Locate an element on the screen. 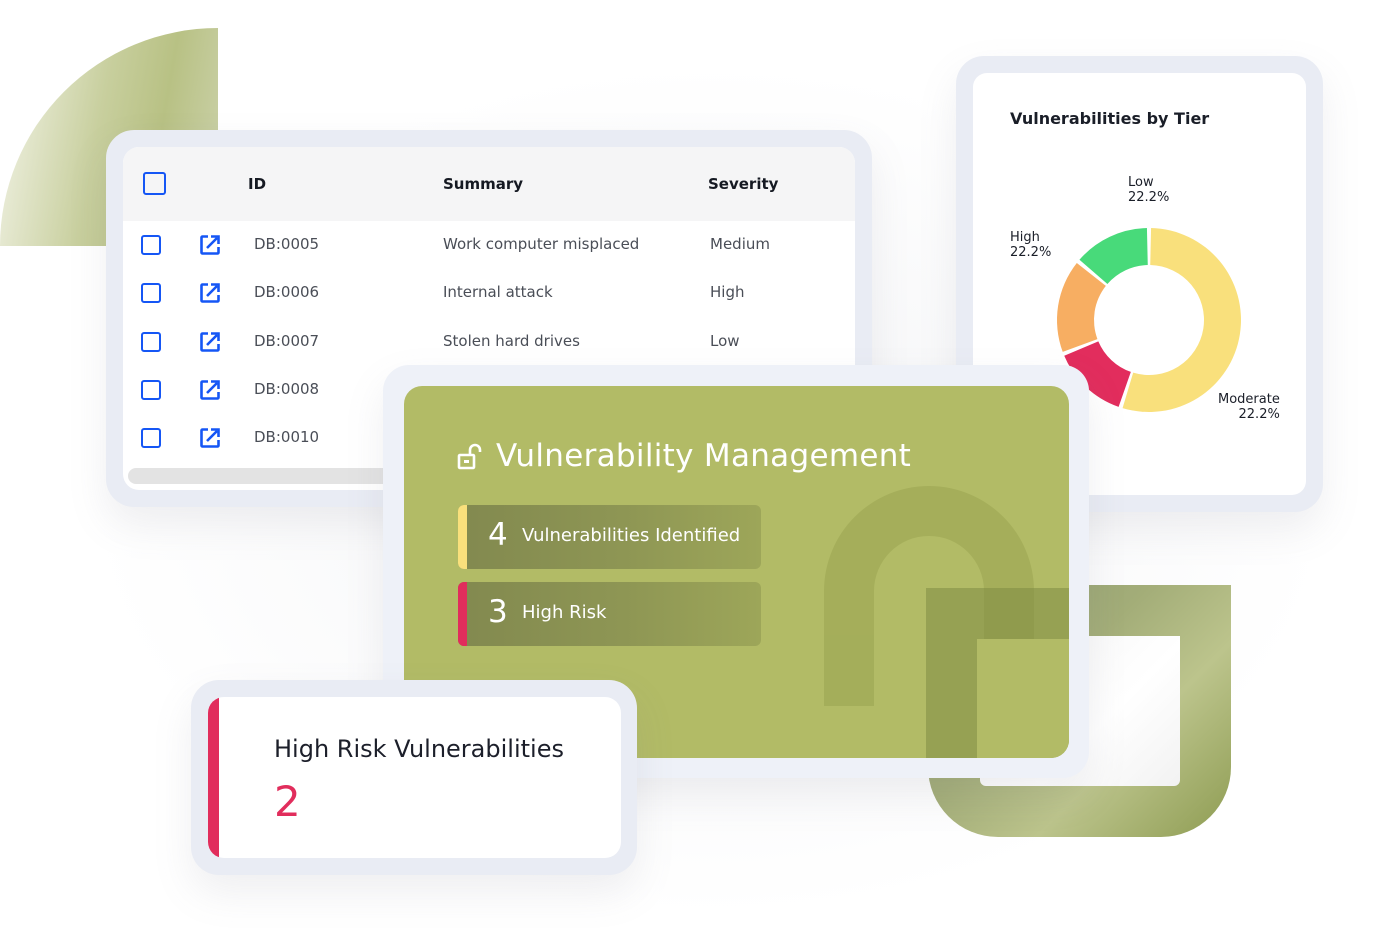  label-low-name: Low is located at coordinates (1141, 182).